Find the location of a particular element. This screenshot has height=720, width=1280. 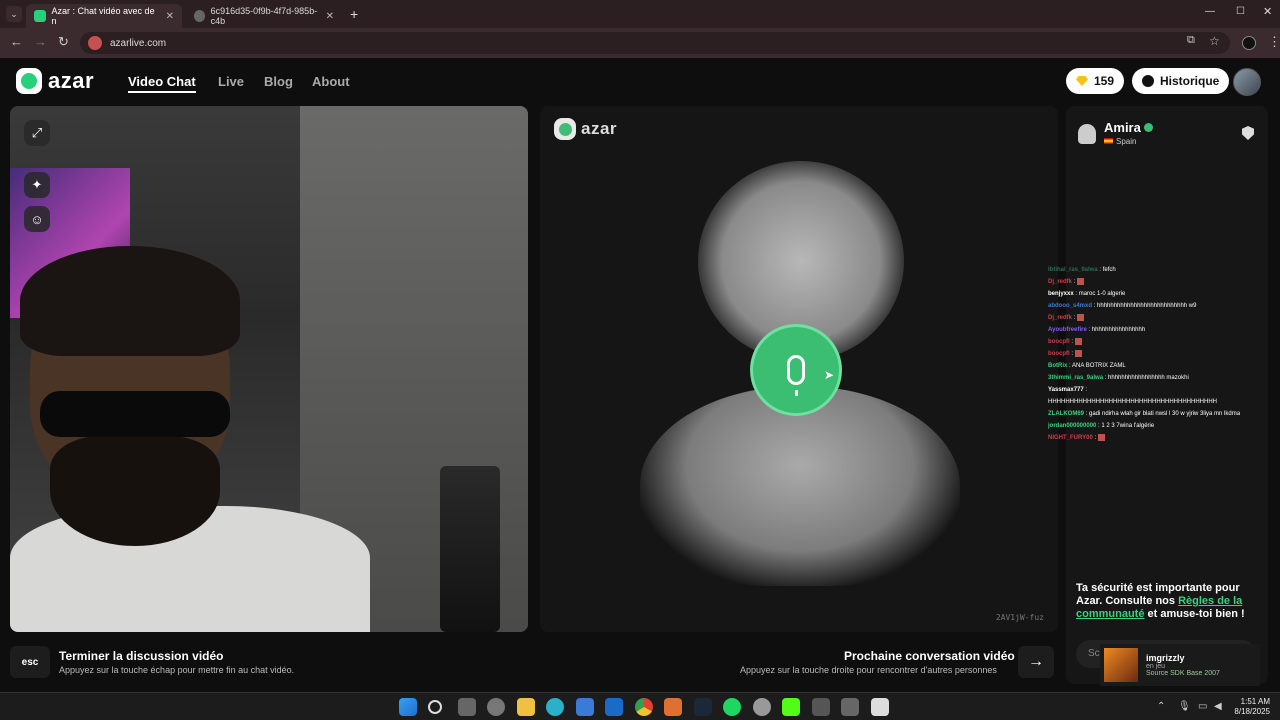

face-filter-icon: ☺ is located at coordinates (37, 219).